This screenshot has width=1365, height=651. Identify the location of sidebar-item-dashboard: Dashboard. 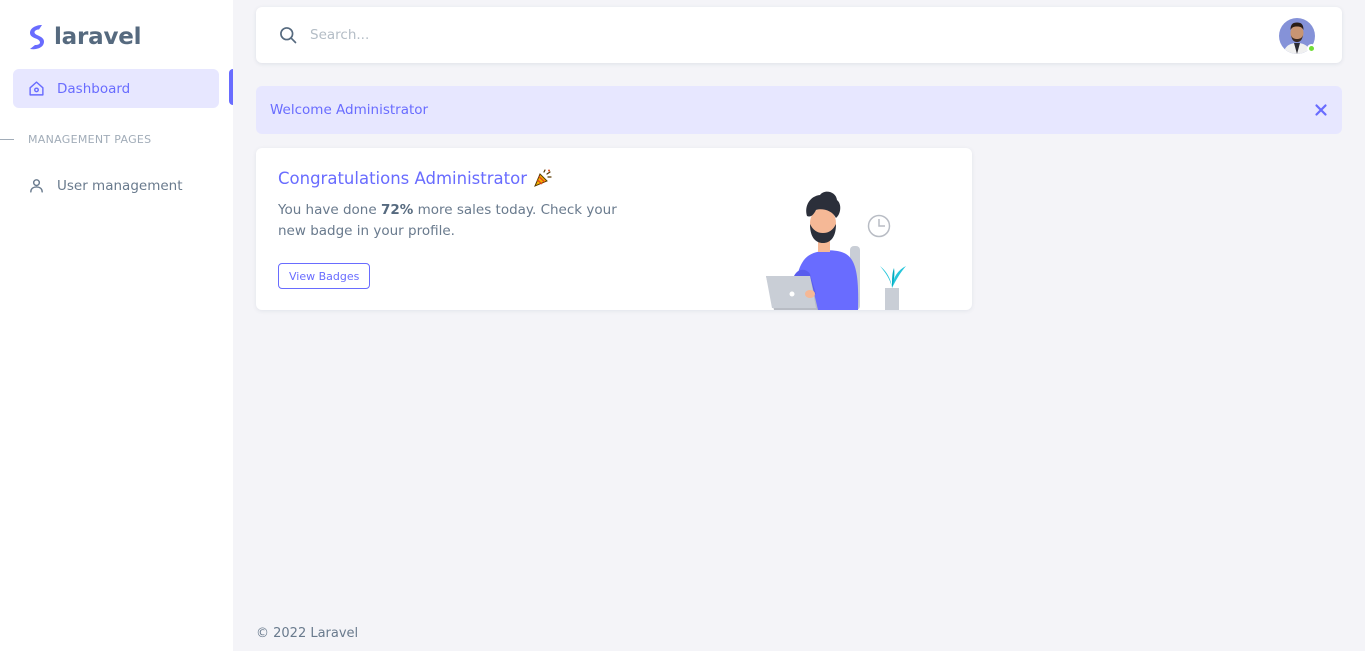
(116, 88).